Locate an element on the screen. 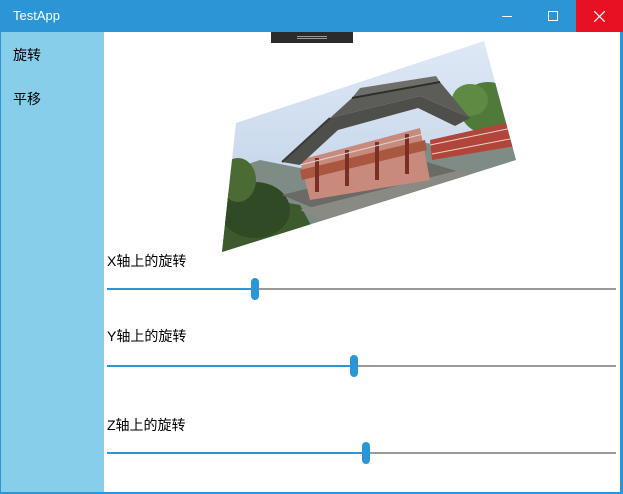 The width and height of the screenshot is (623, 494). y-rotation-slider is located at coordinates (361, 366).